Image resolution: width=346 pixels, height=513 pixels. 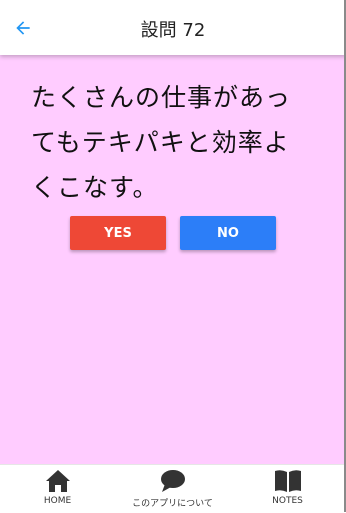 I want to click on nav-notes: NOTES, so click(x=287, y=489).